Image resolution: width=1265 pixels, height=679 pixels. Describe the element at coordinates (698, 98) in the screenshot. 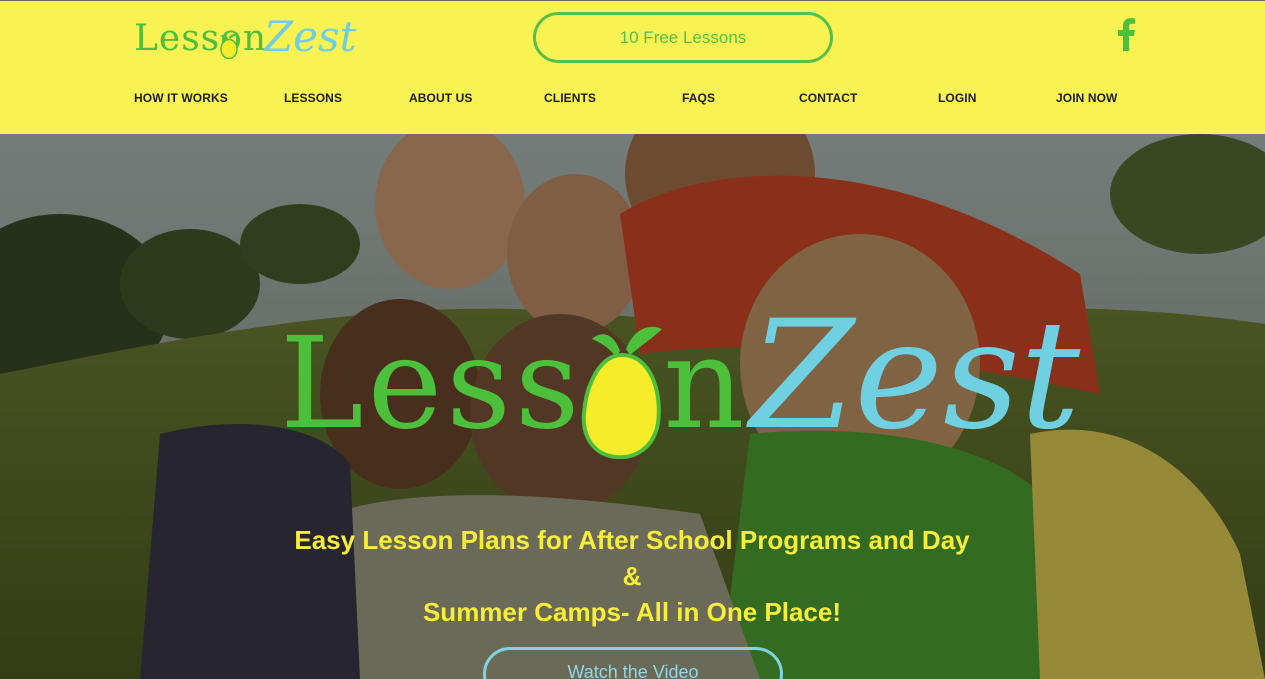

I see `nav-faqs: FAQS` at that location.